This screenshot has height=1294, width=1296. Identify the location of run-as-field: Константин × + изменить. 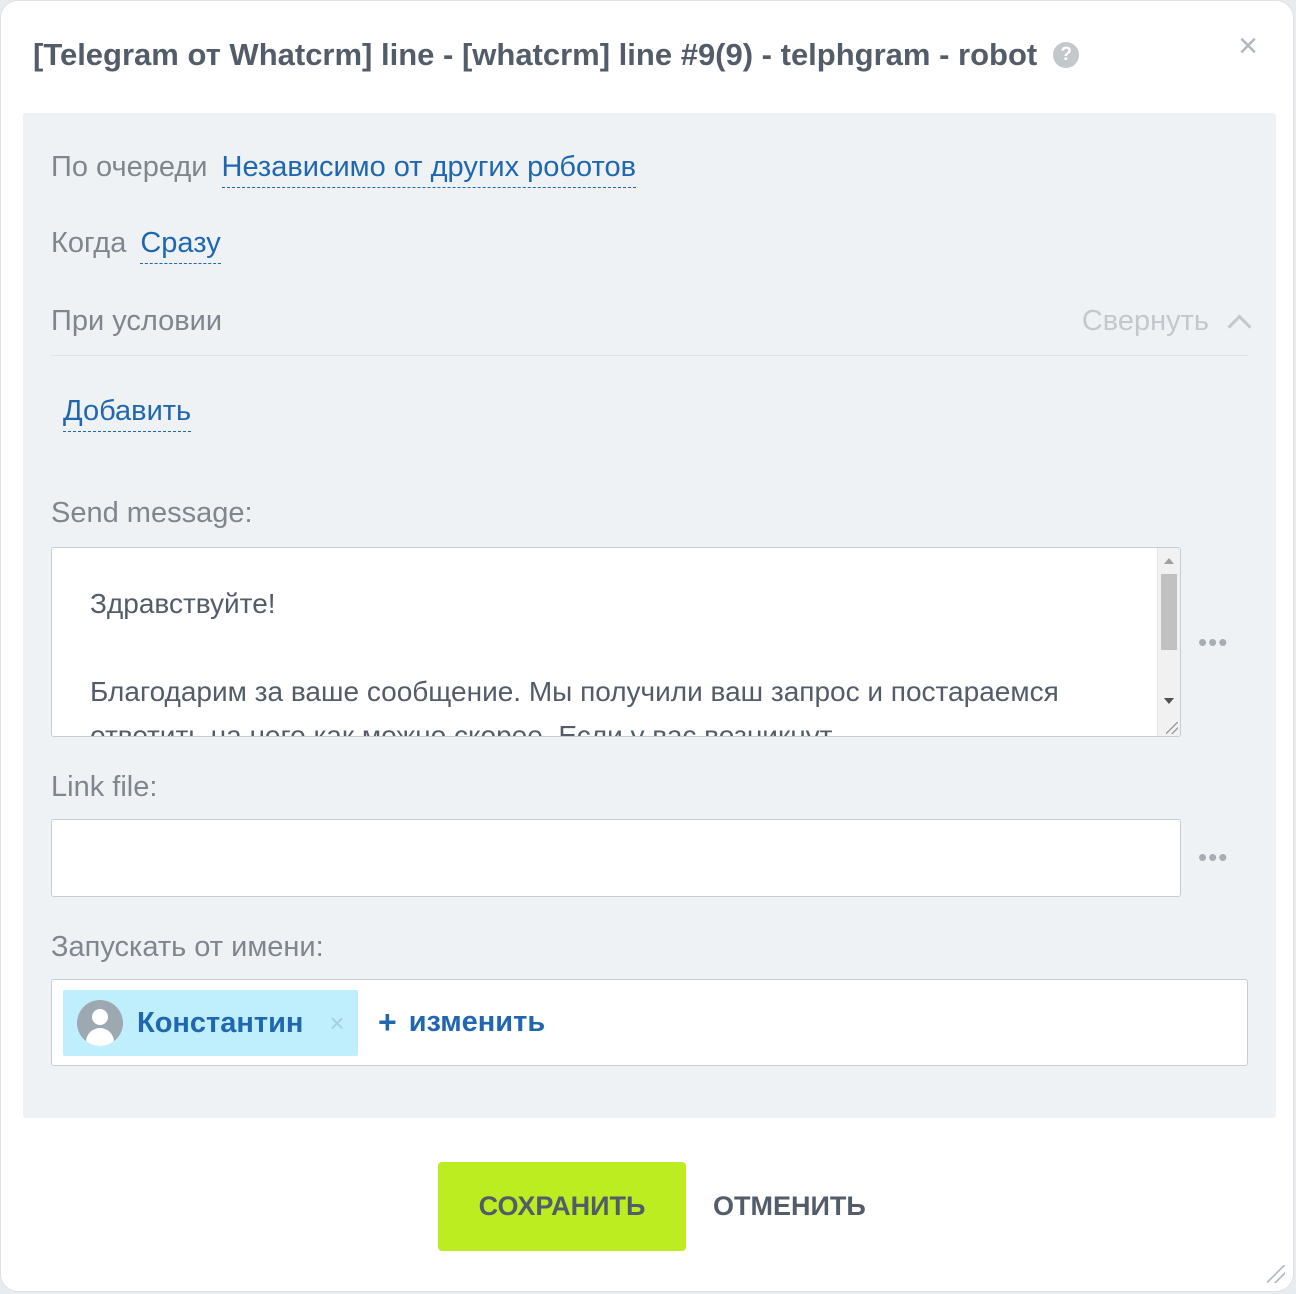
(649, 1022).